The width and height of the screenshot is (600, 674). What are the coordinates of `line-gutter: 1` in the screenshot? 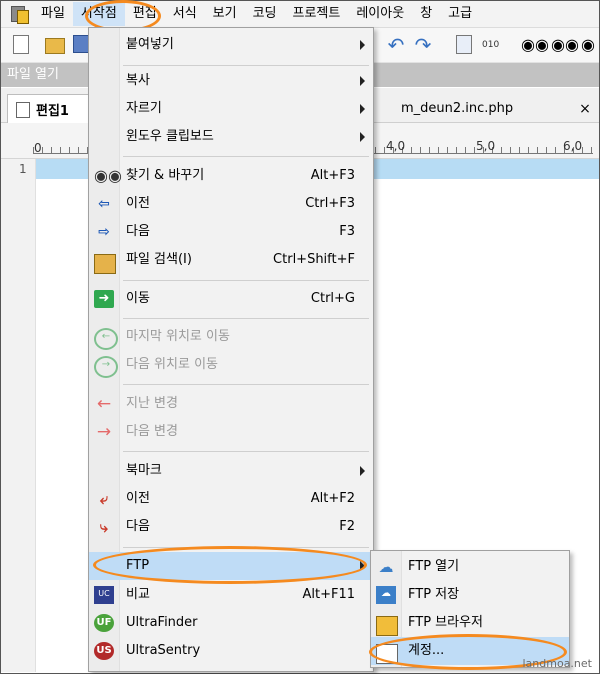 It's located at (18, 415).